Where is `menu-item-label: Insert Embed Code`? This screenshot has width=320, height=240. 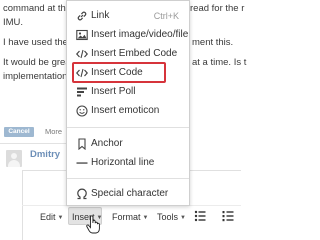
menu-item-label: Insert Embed Code is located at coordinates (134, 53).